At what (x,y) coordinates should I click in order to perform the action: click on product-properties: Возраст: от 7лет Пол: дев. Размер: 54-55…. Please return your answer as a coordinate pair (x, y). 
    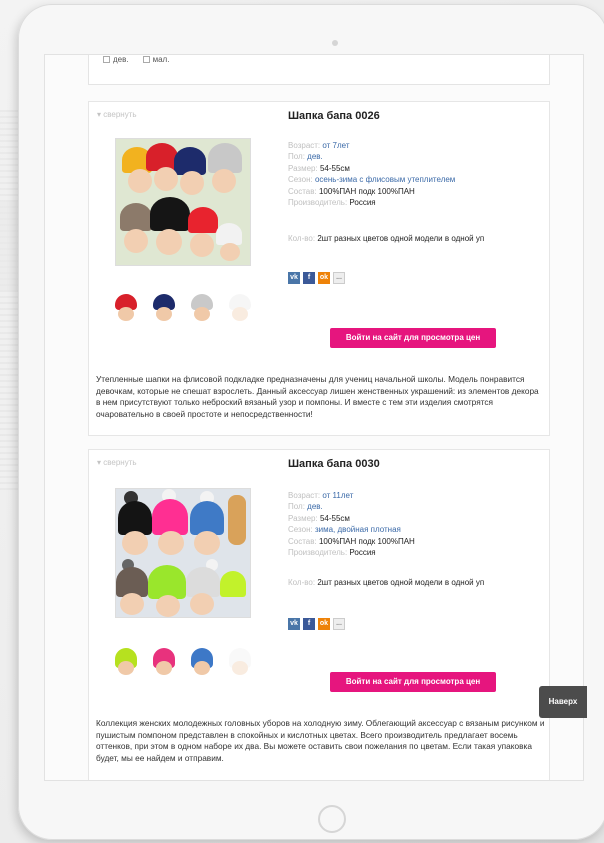
    Looking at the image, I should click on (371, 174).